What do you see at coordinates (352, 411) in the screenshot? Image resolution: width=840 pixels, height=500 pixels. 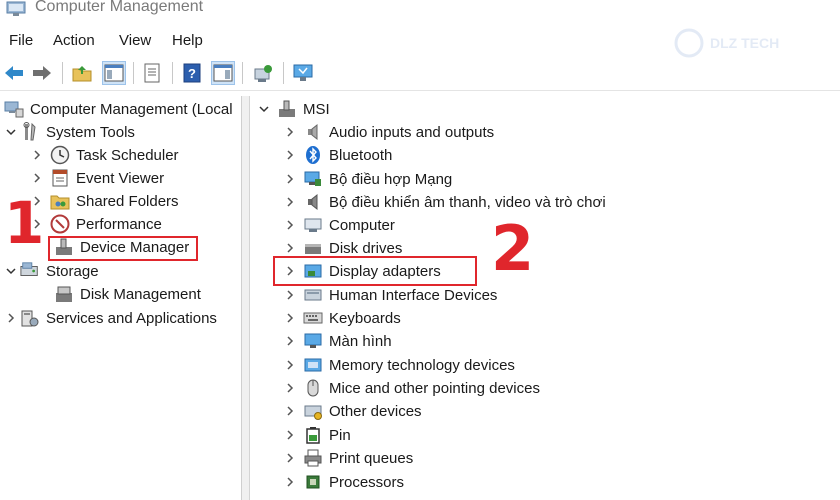 I see `tree-item-other-devices: Other devices` at bounding box center [352, 411].